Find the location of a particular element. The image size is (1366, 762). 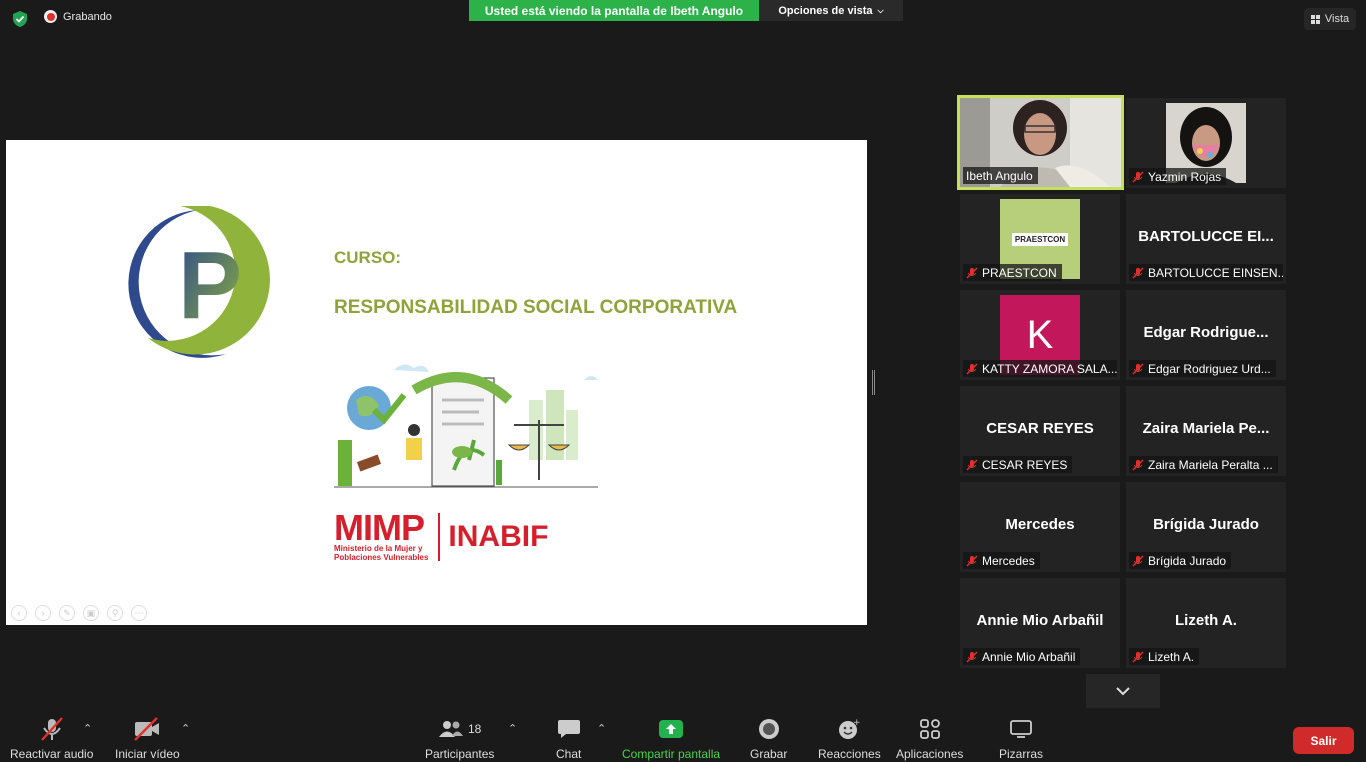

leave-meeting-button: Salir is located at coordinates (1323, 740).